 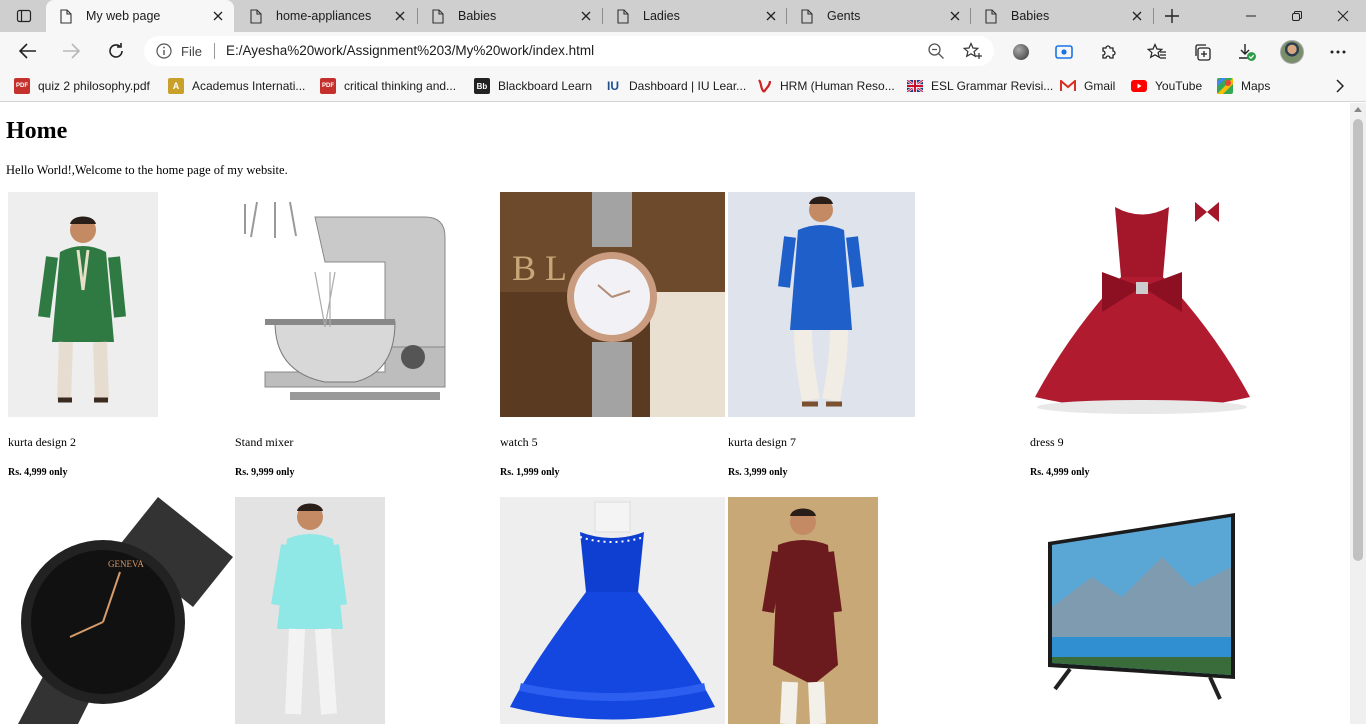 What do you see at coordinates (347, 304) in the screenshot?
I see `stand-mixer-photo` at bounding box center [347, 304].